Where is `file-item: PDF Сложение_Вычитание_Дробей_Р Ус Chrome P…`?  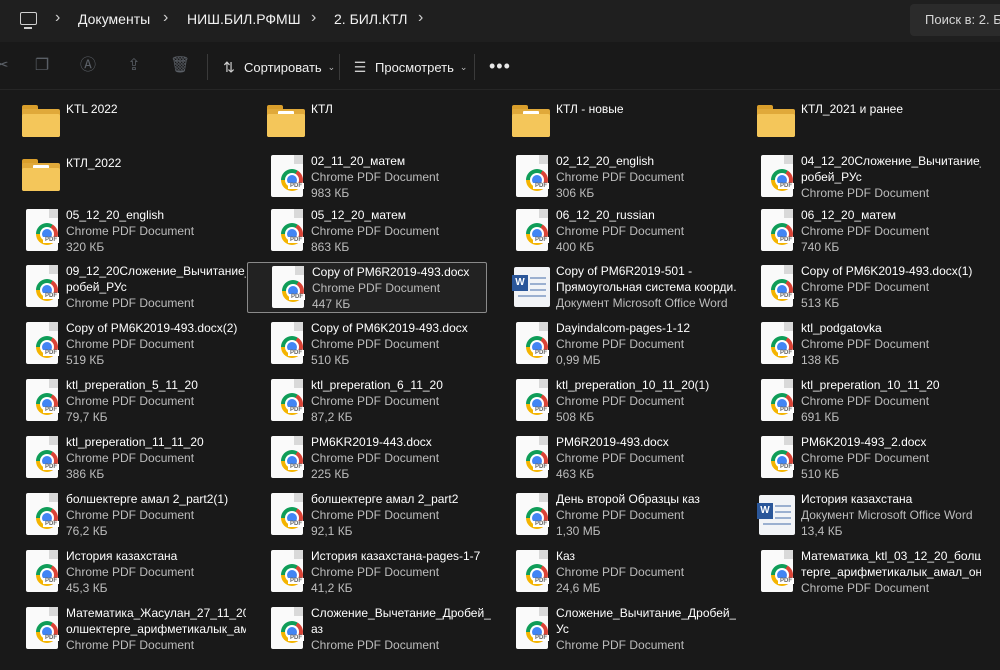
file-item: PDF Сложение_Вычитание_Дробей_Р Ус Chrome P… is located at coordinates (622, 629).